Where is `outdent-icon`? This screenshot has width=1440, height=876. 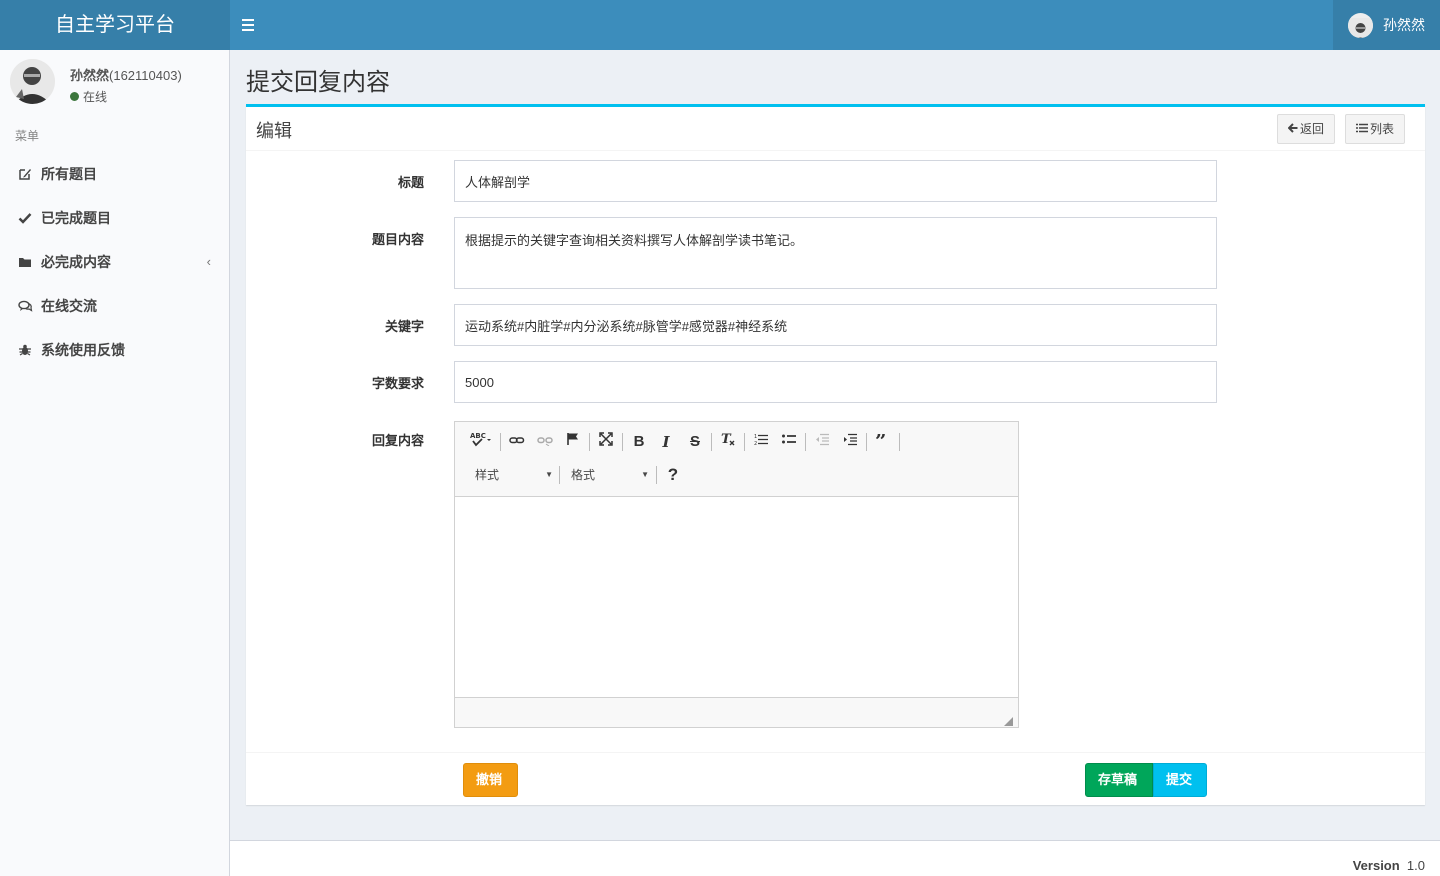
outdent-icon is located at coordinates (822, 442).